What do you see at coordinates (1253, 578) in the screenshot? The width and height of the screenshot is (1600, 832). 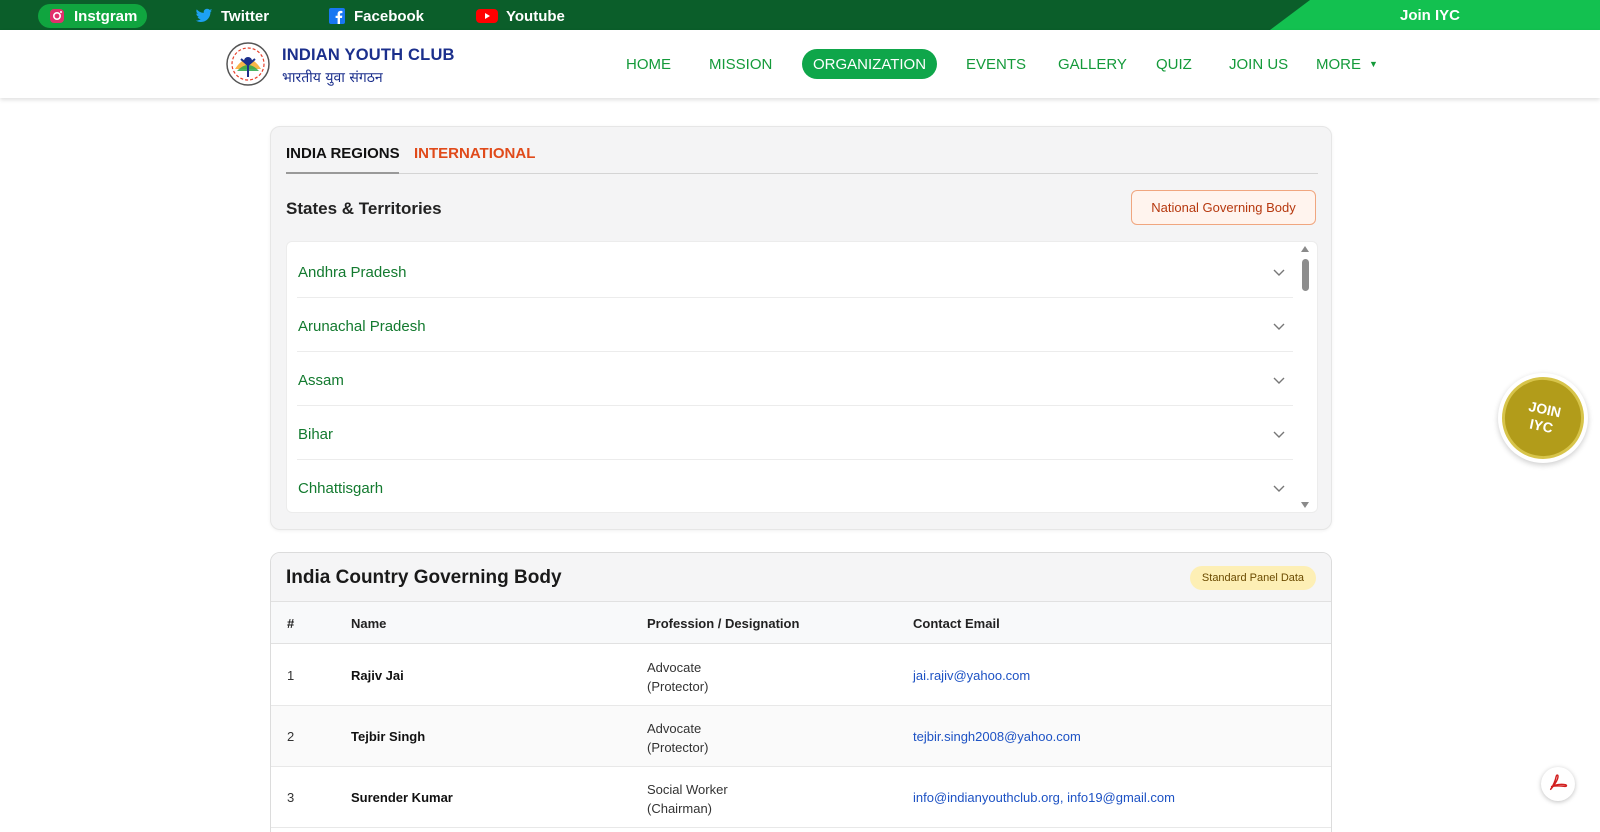 I see `standard-panel-badge: Standard Panel Data` at bounding box center [1253, 578].